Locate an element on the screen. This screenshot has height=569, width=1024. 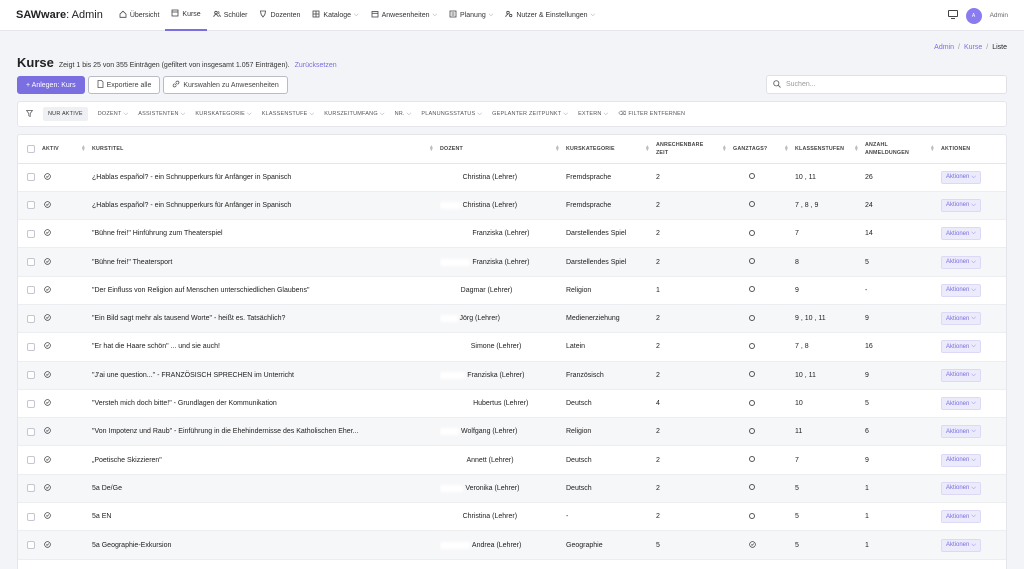
course-title: 5a Geographie-Exkursion is located at coordinates (266, 545).